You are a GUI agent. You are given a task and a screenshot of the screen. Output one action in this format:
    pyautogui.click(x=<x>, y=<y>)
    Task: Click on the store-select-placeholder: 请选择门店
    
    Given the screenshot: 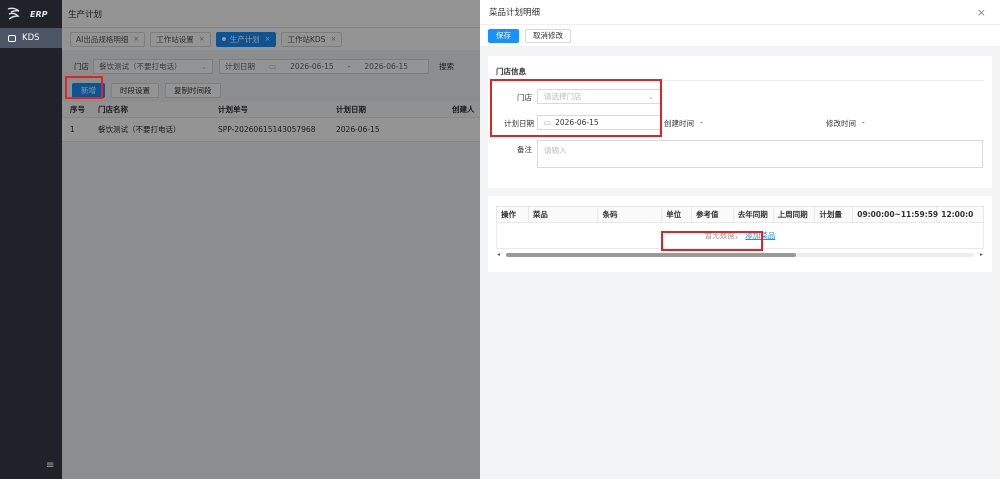 What is the action you would take?
    pyautogui.click(x=563, y=96)
    